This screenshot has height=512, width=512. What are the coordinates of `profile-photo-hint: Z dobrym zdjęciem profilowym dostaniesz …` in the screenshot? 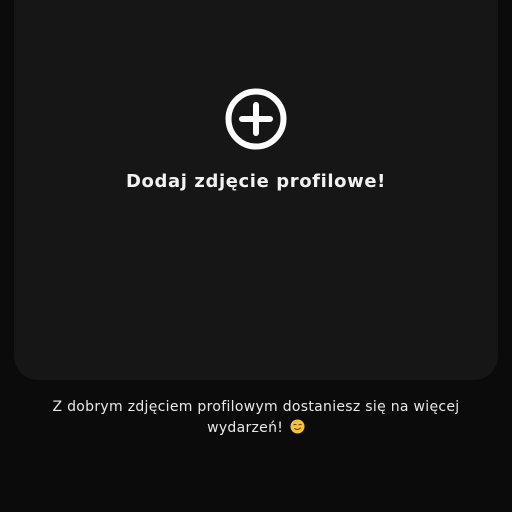 It's located at (256, 419).